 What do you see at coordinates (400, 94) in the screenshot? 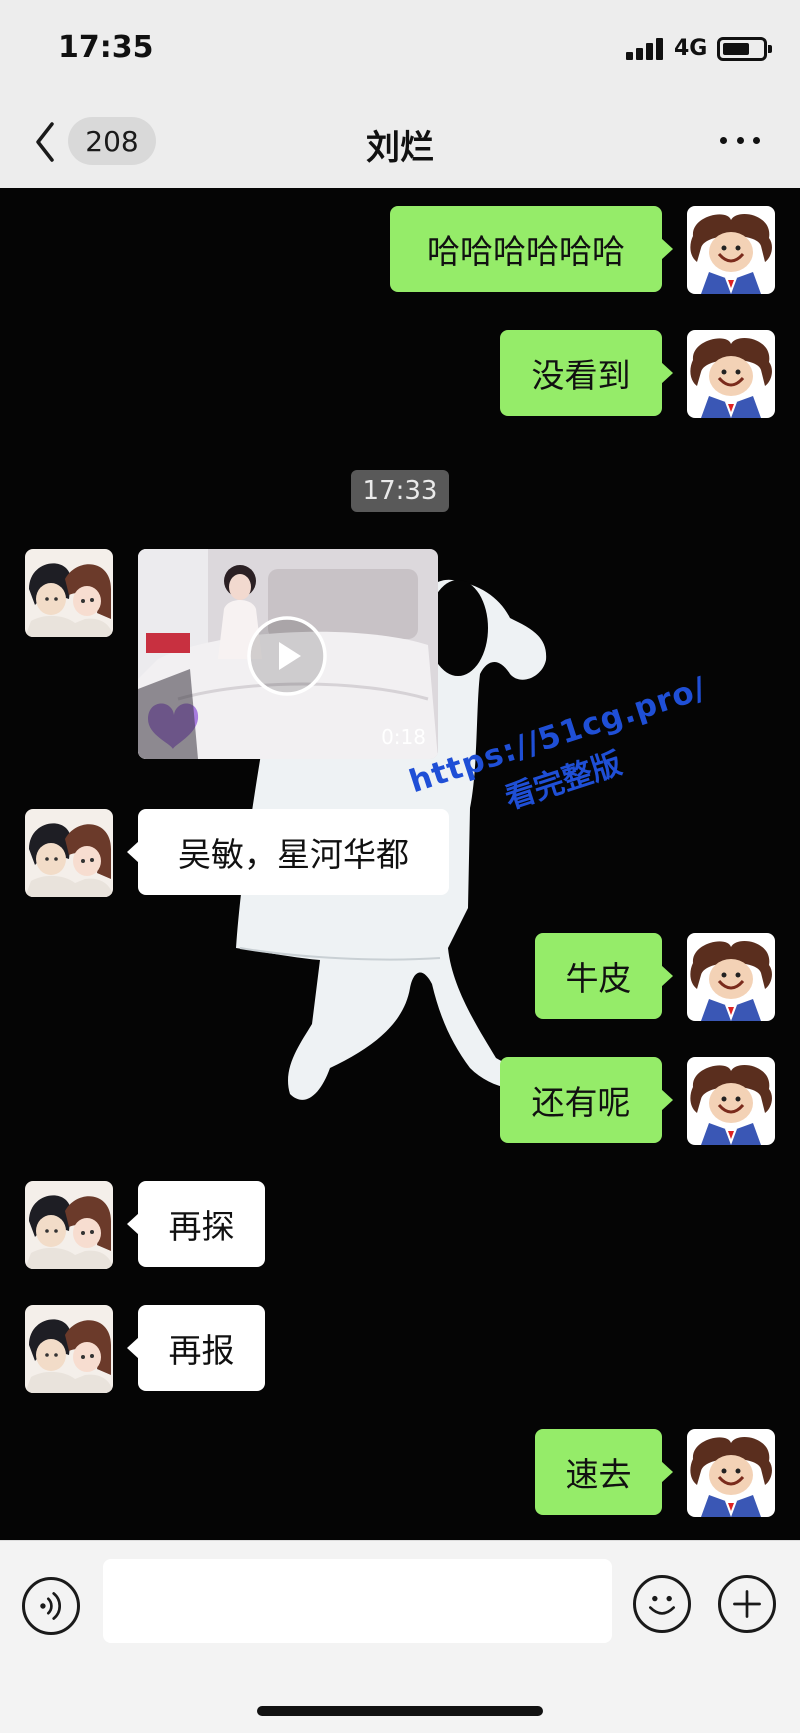
I see `top-bar: 17:35 4G 208 刘烂` at bounding box center [400, 94].